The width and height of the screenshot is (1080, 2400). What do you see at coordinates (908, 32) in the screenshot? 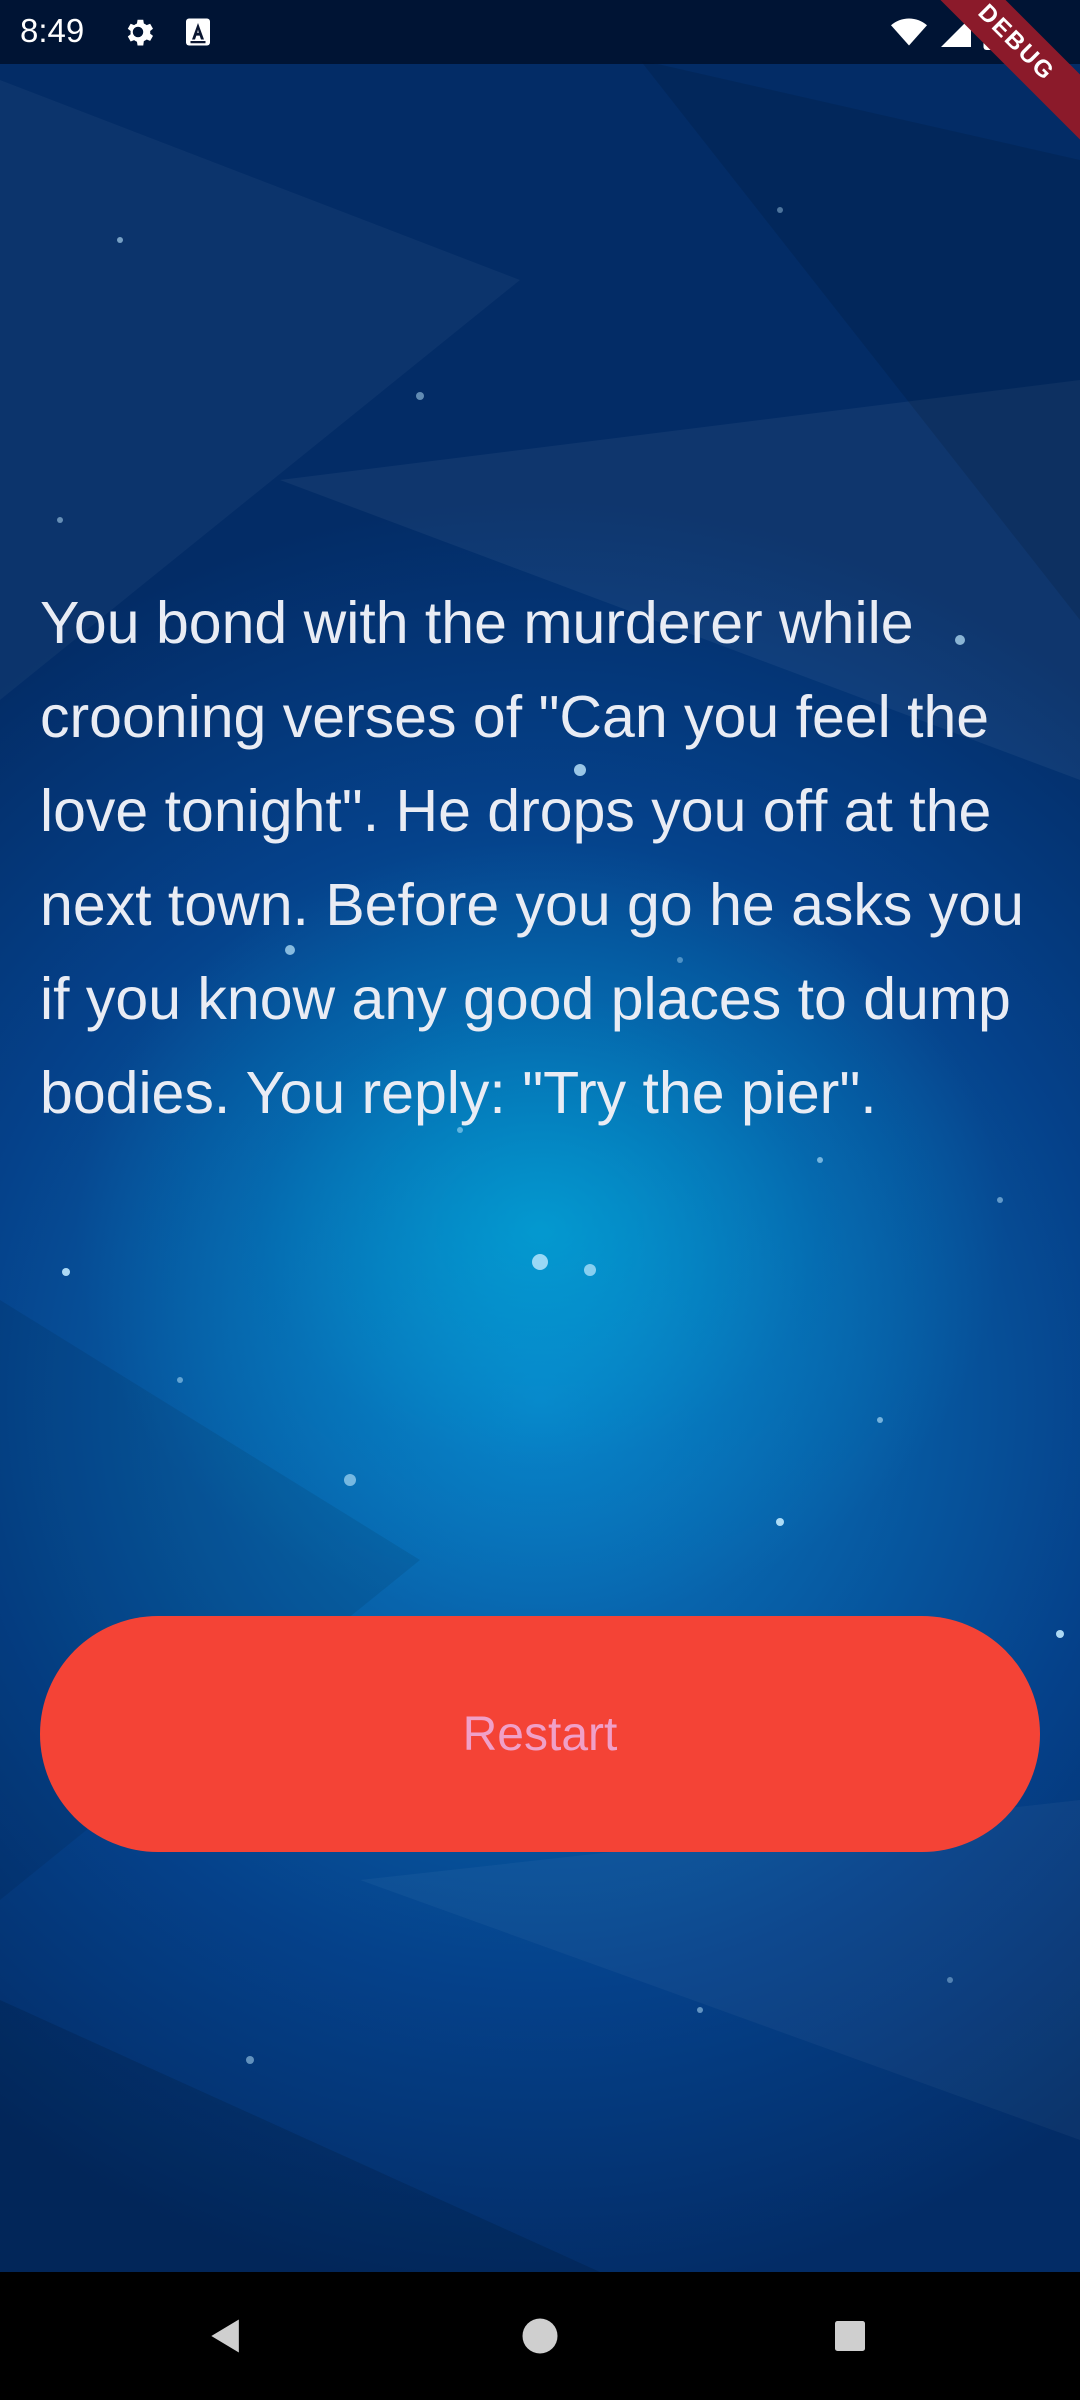
I see `wifi-icon` at bounding box center [908, 32].